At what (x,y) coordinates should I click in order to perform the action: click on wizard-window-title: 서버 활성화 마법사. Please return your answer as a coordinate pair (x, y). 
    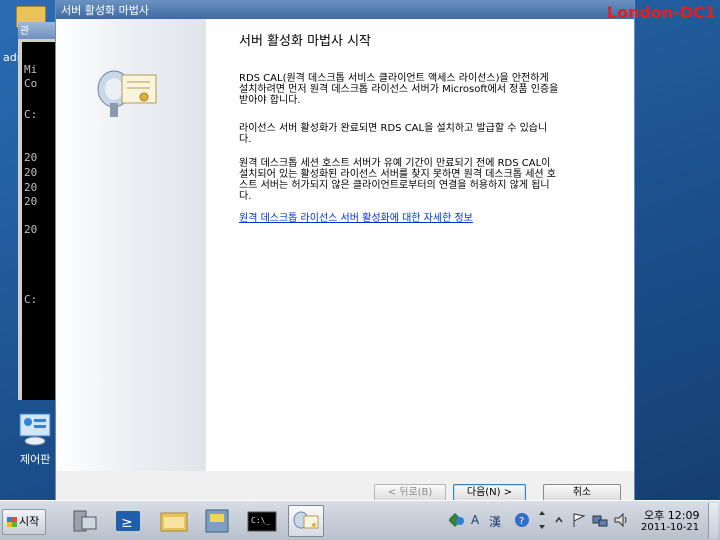
    Looking at the image, I should click on (105, 10).